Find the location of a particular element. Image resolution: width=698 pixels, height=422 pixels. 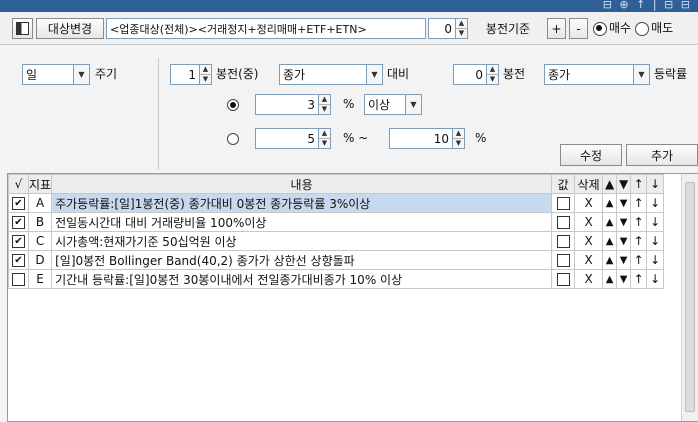

option2-radio is located at coordinates (233, 139).